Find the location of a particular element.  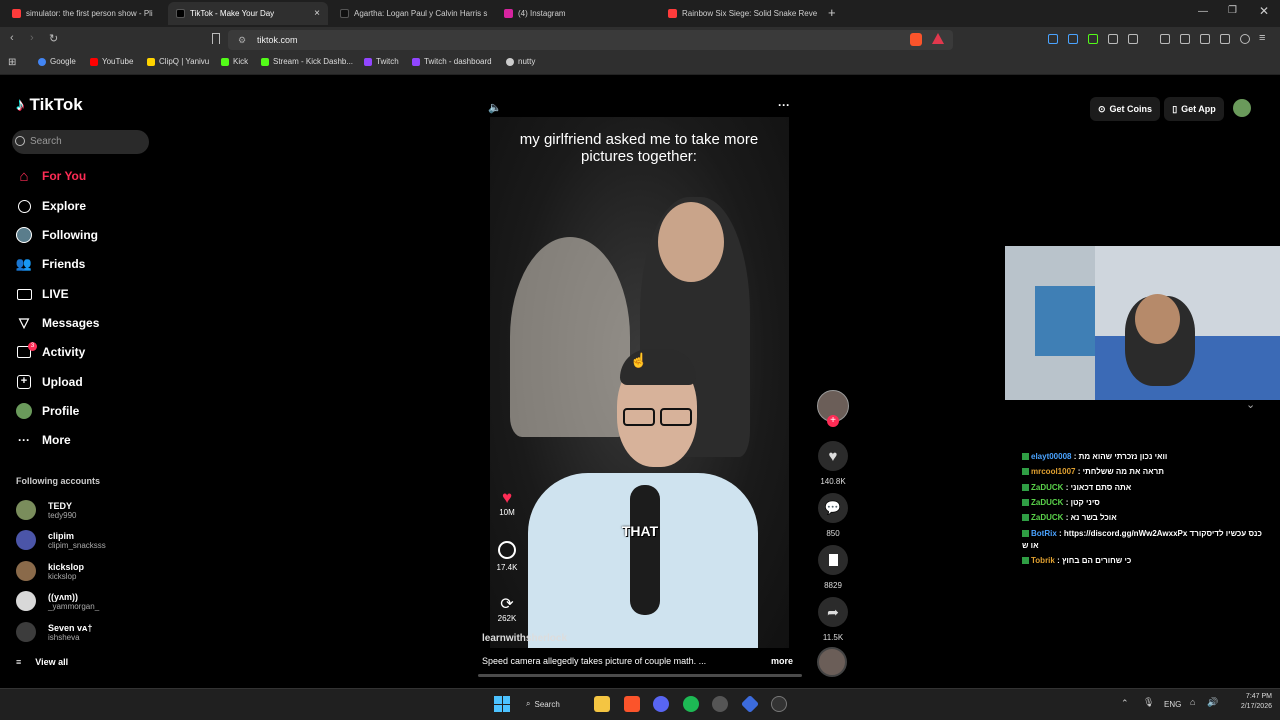

file-explorer-icon is located at coordinates (602, 704).